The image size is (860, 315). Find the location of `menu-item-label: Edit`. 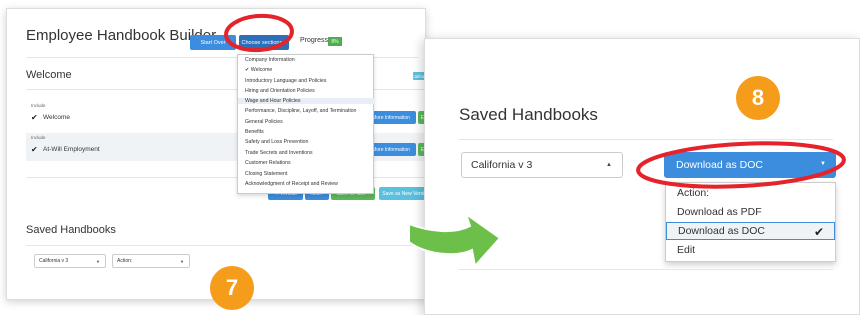

menu-item-label: Edit is located at coordinates (686, 250).